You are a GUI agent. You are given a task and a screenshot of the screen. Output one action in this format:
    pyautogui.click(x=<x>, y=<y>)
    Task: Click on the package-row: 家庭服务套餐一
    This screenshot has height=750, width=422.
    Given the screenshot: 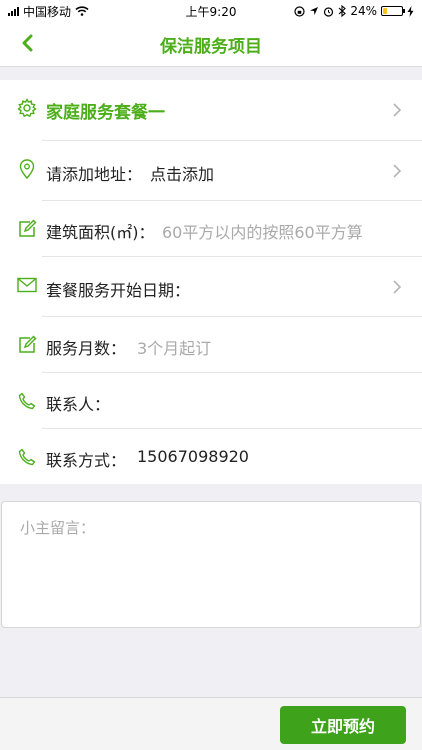 What is the action you would take?
    pyautogui.click(x=211, y=110)
    